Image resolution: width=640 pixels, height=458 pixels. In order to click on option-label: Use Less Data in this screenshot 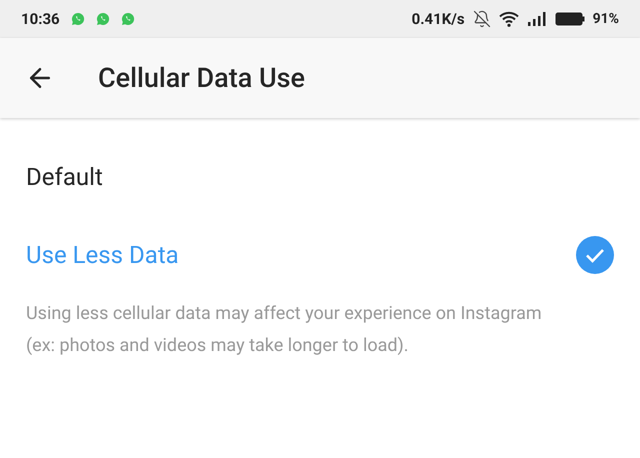, I will do `click(102, 255)`.